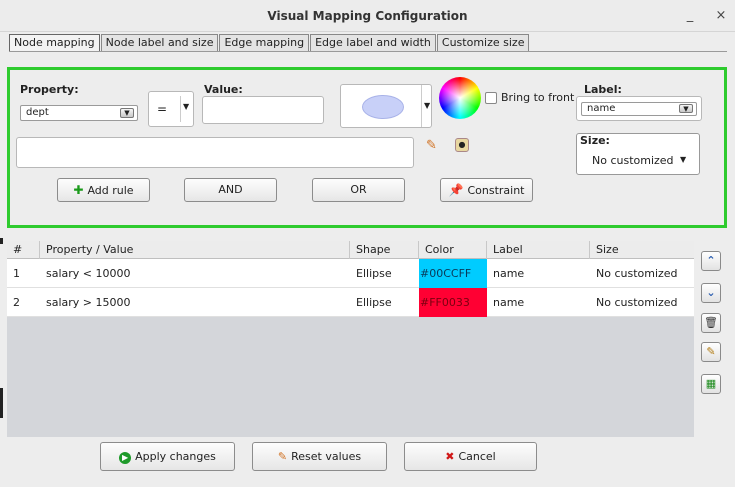 This screenshot has width=735, height=487. I want to click on apply-changes-button: ▶ Apply changes, so click(167, 456).